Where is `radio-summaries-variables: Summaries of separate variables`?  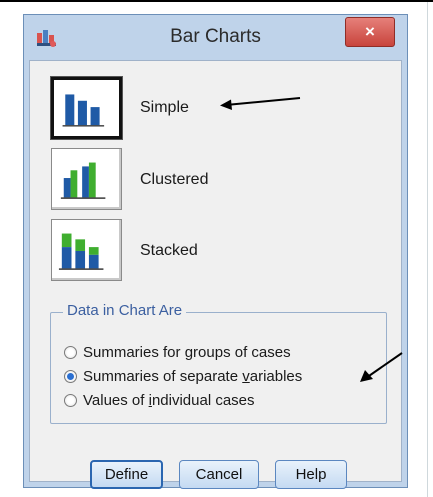 radio-summaries-variables: Summaries of separate variables is located at coordinates (183, 376).